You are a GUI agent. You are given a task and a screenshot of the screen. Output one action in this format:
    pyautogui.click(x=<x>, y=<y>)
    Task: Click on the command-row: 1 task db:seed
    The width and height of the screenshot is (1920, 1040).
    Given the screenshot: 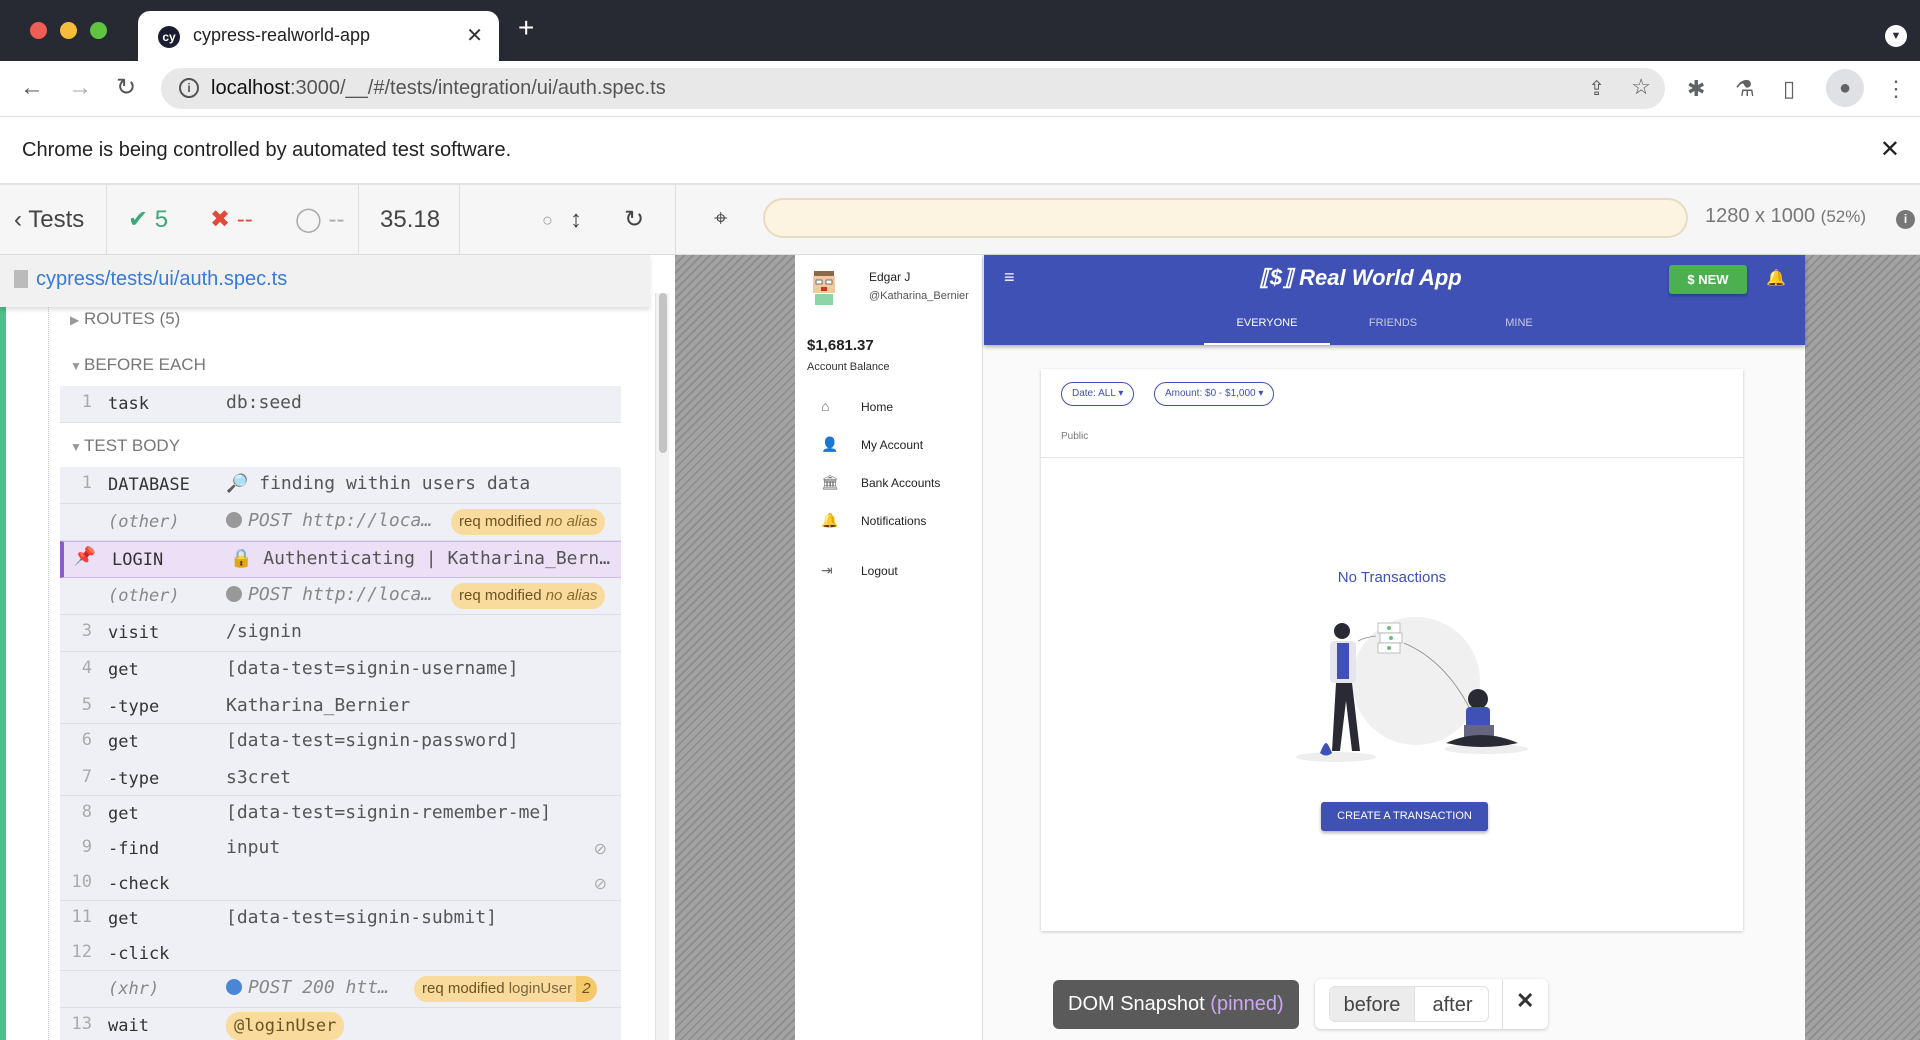 What is the action you would take?
    pyautogui.click(x=340, y=404)
    